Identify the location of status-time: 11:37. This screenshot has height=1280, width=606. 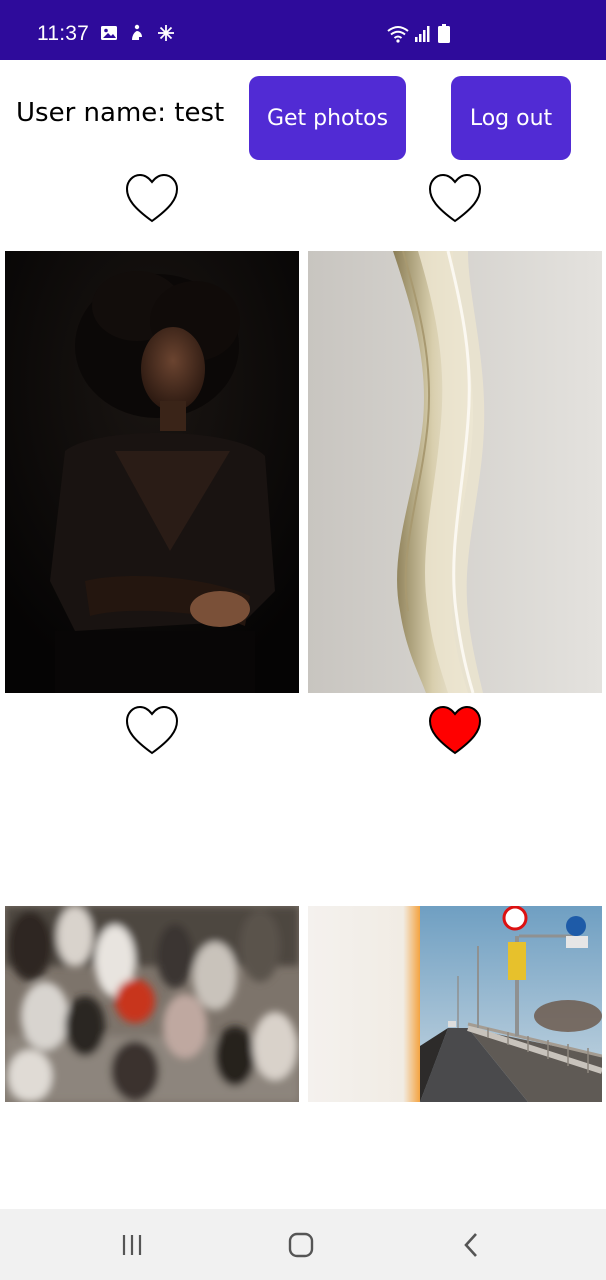
(63, 33).